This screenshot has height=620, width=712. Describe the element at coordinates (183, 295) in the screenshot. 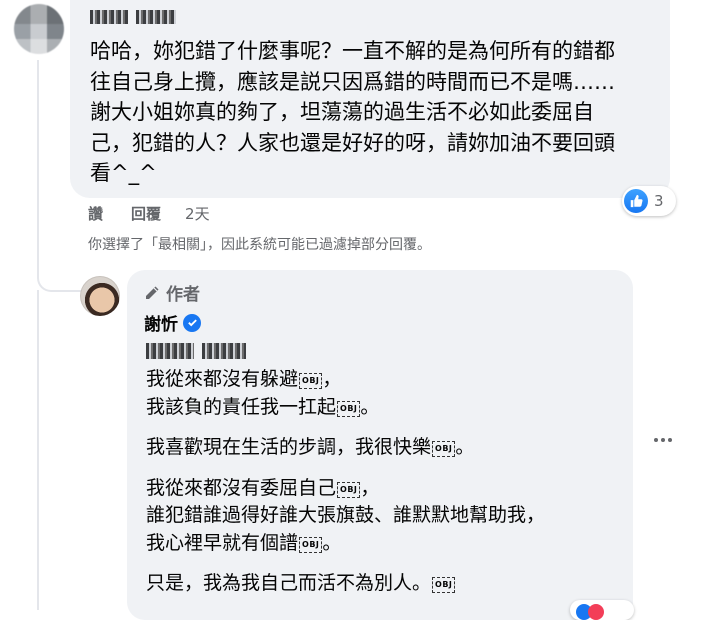

I see `author-badge-label: 作者` at that location.